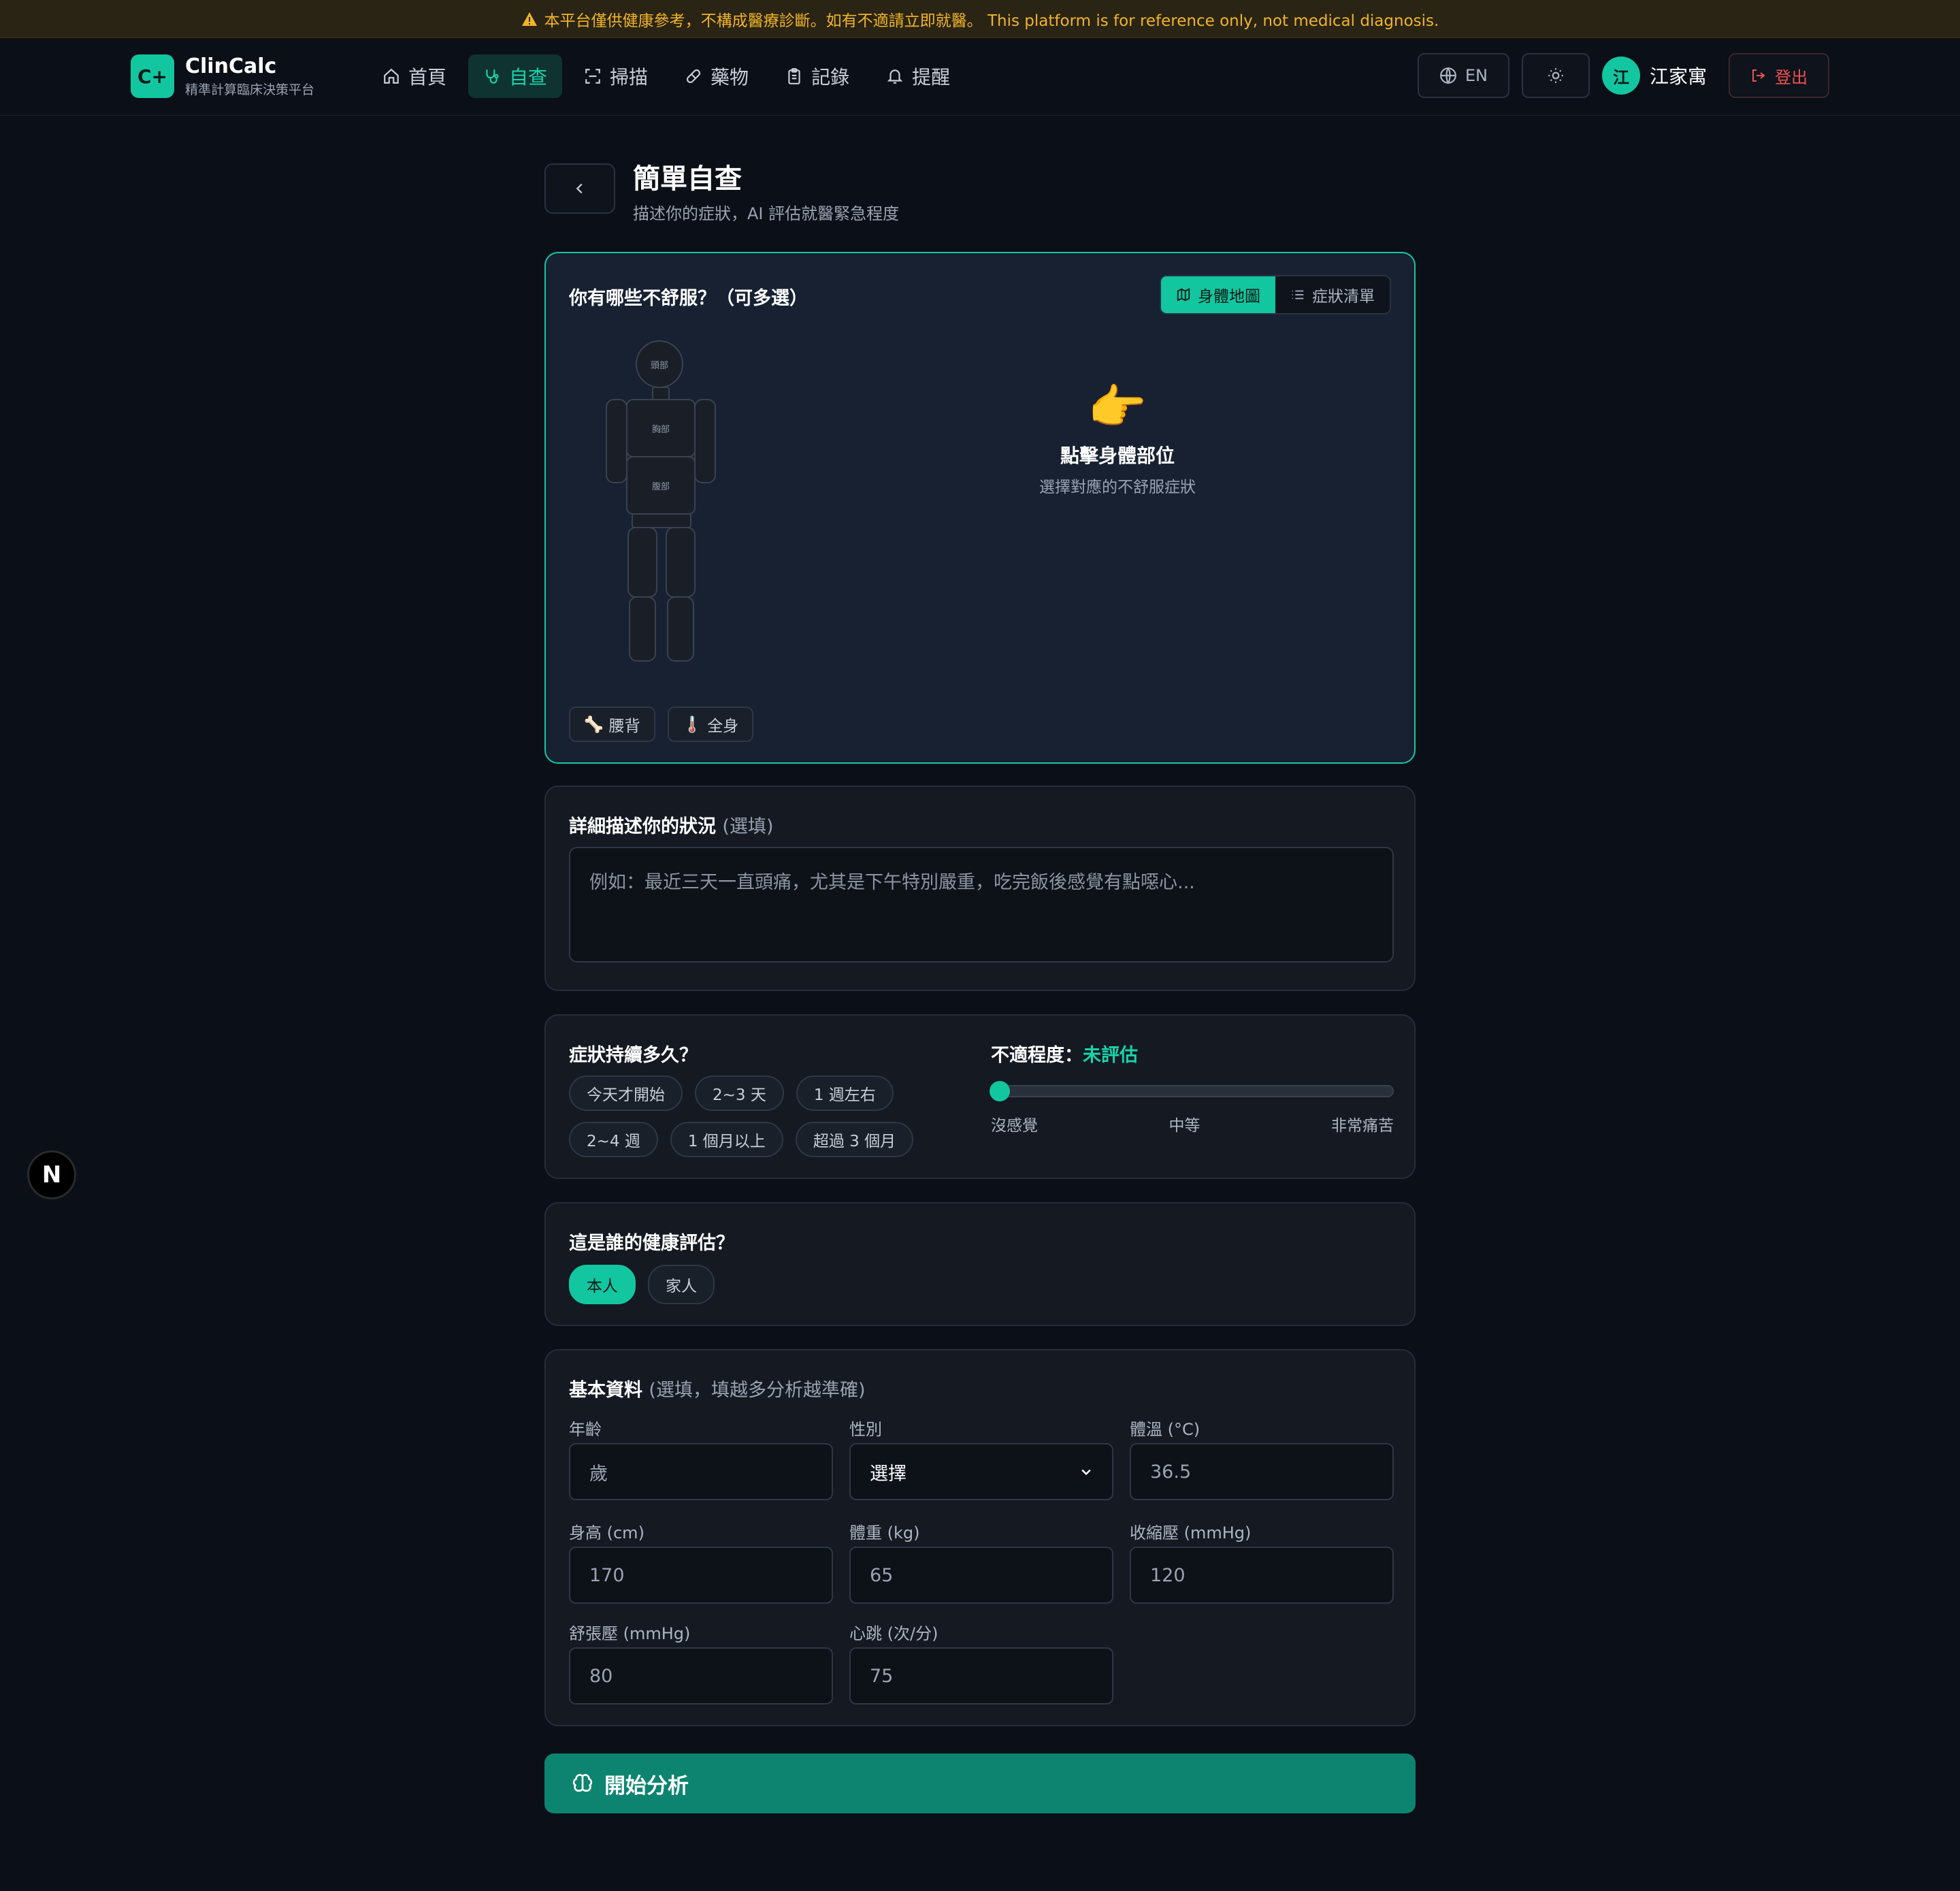 Image resolution: width=1960 pixels, height=1891 pixels. Describe the element at coordinates (701, 1675) in the screenshot. I see `diastolic-input: 80` at that location.